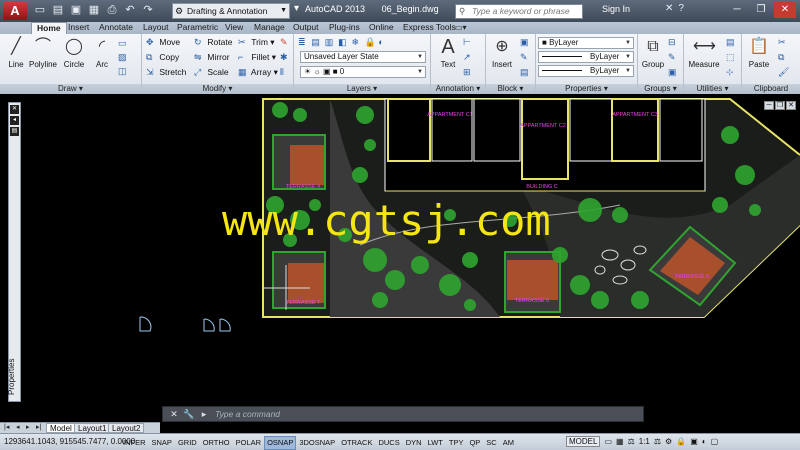  I want to click on region-tool: ◫, so click(123, 71).